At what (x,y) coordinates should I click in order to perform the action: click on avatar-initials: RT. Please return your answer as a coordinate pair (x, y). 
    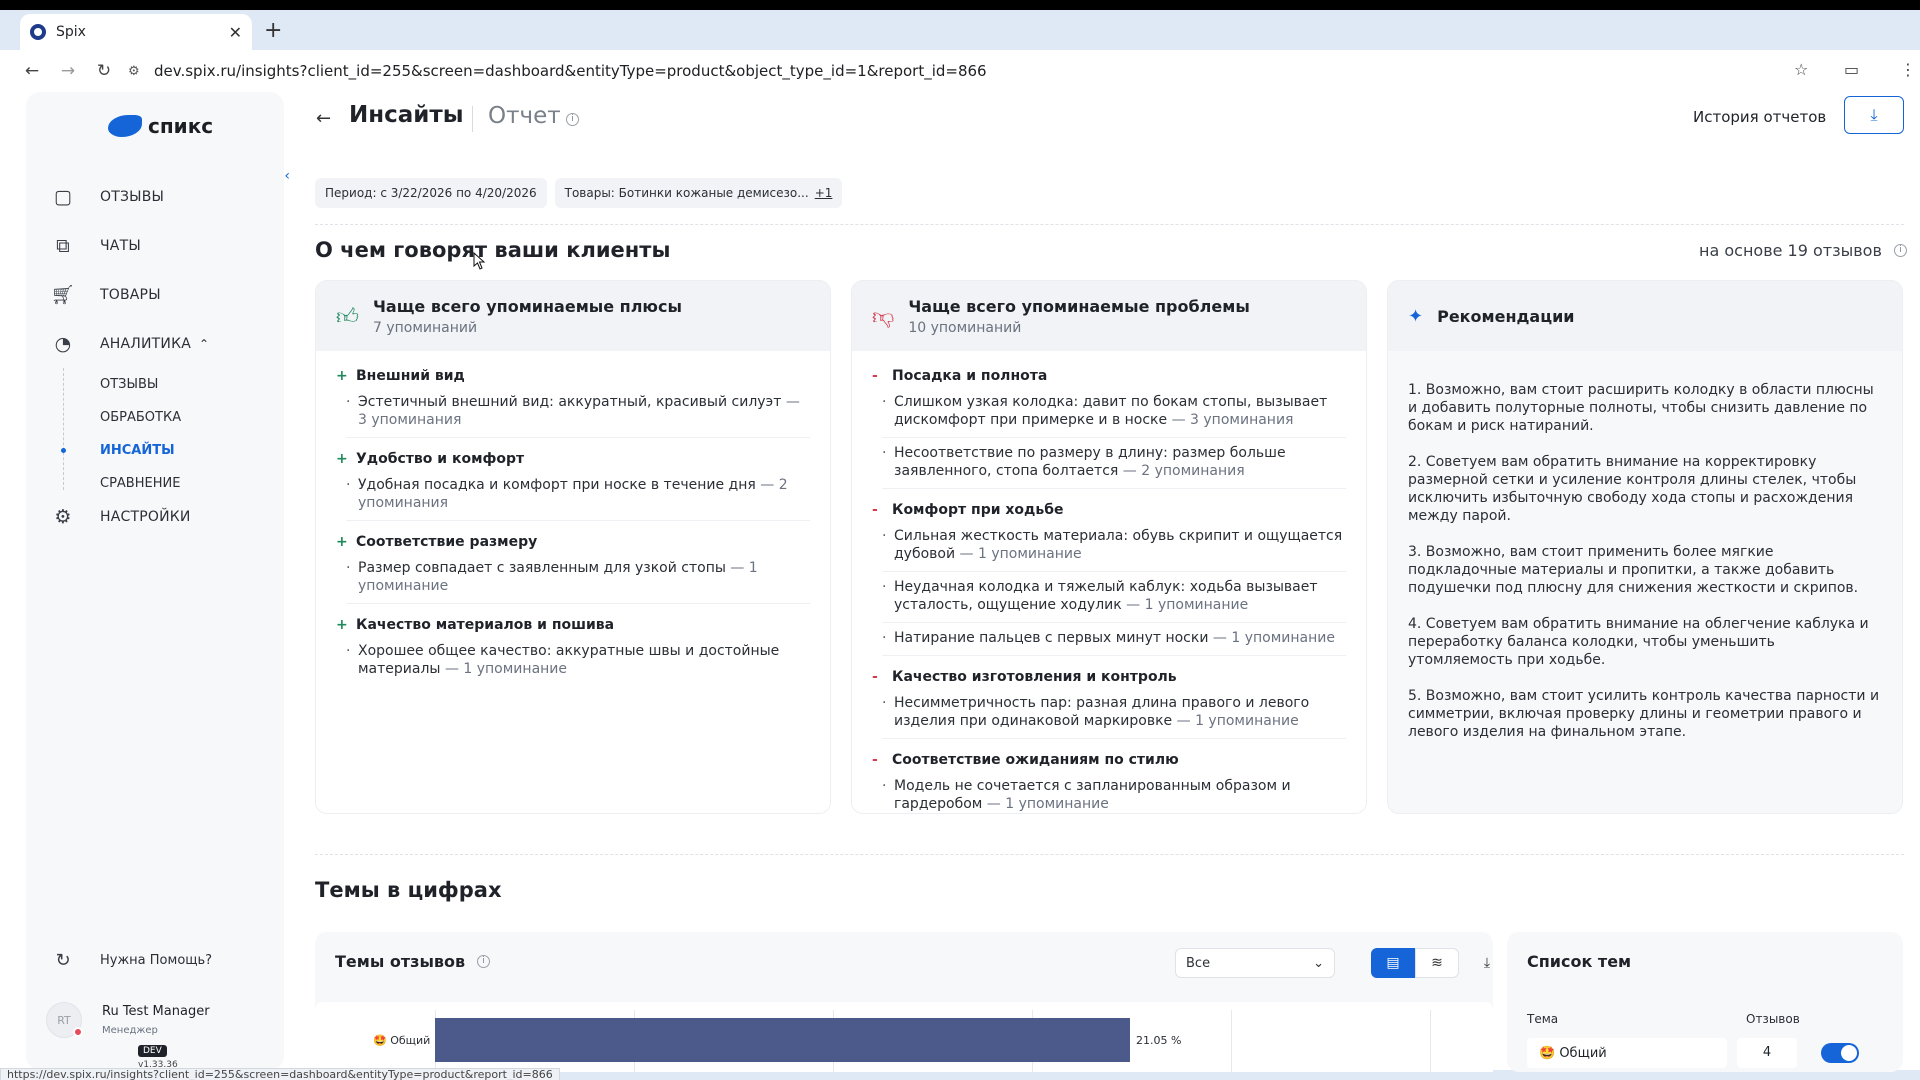
    Looking at the image, I should click on (64, 1020).